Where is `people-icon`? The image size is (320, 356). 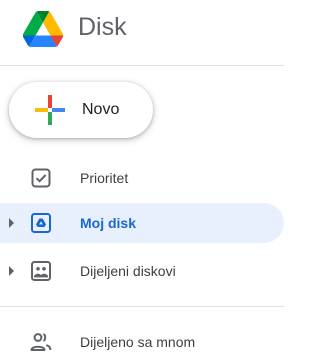
people-icon is located at coordinates (41, 342).